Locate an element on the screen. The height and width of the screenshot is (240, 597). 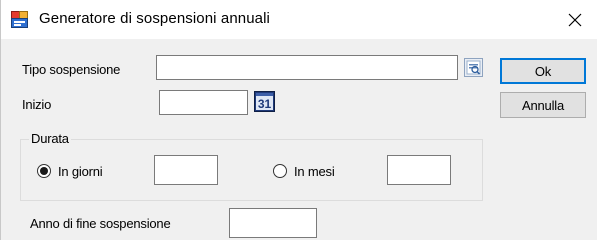
calendar-day-text: 31 is located at coordinates (265, 104).